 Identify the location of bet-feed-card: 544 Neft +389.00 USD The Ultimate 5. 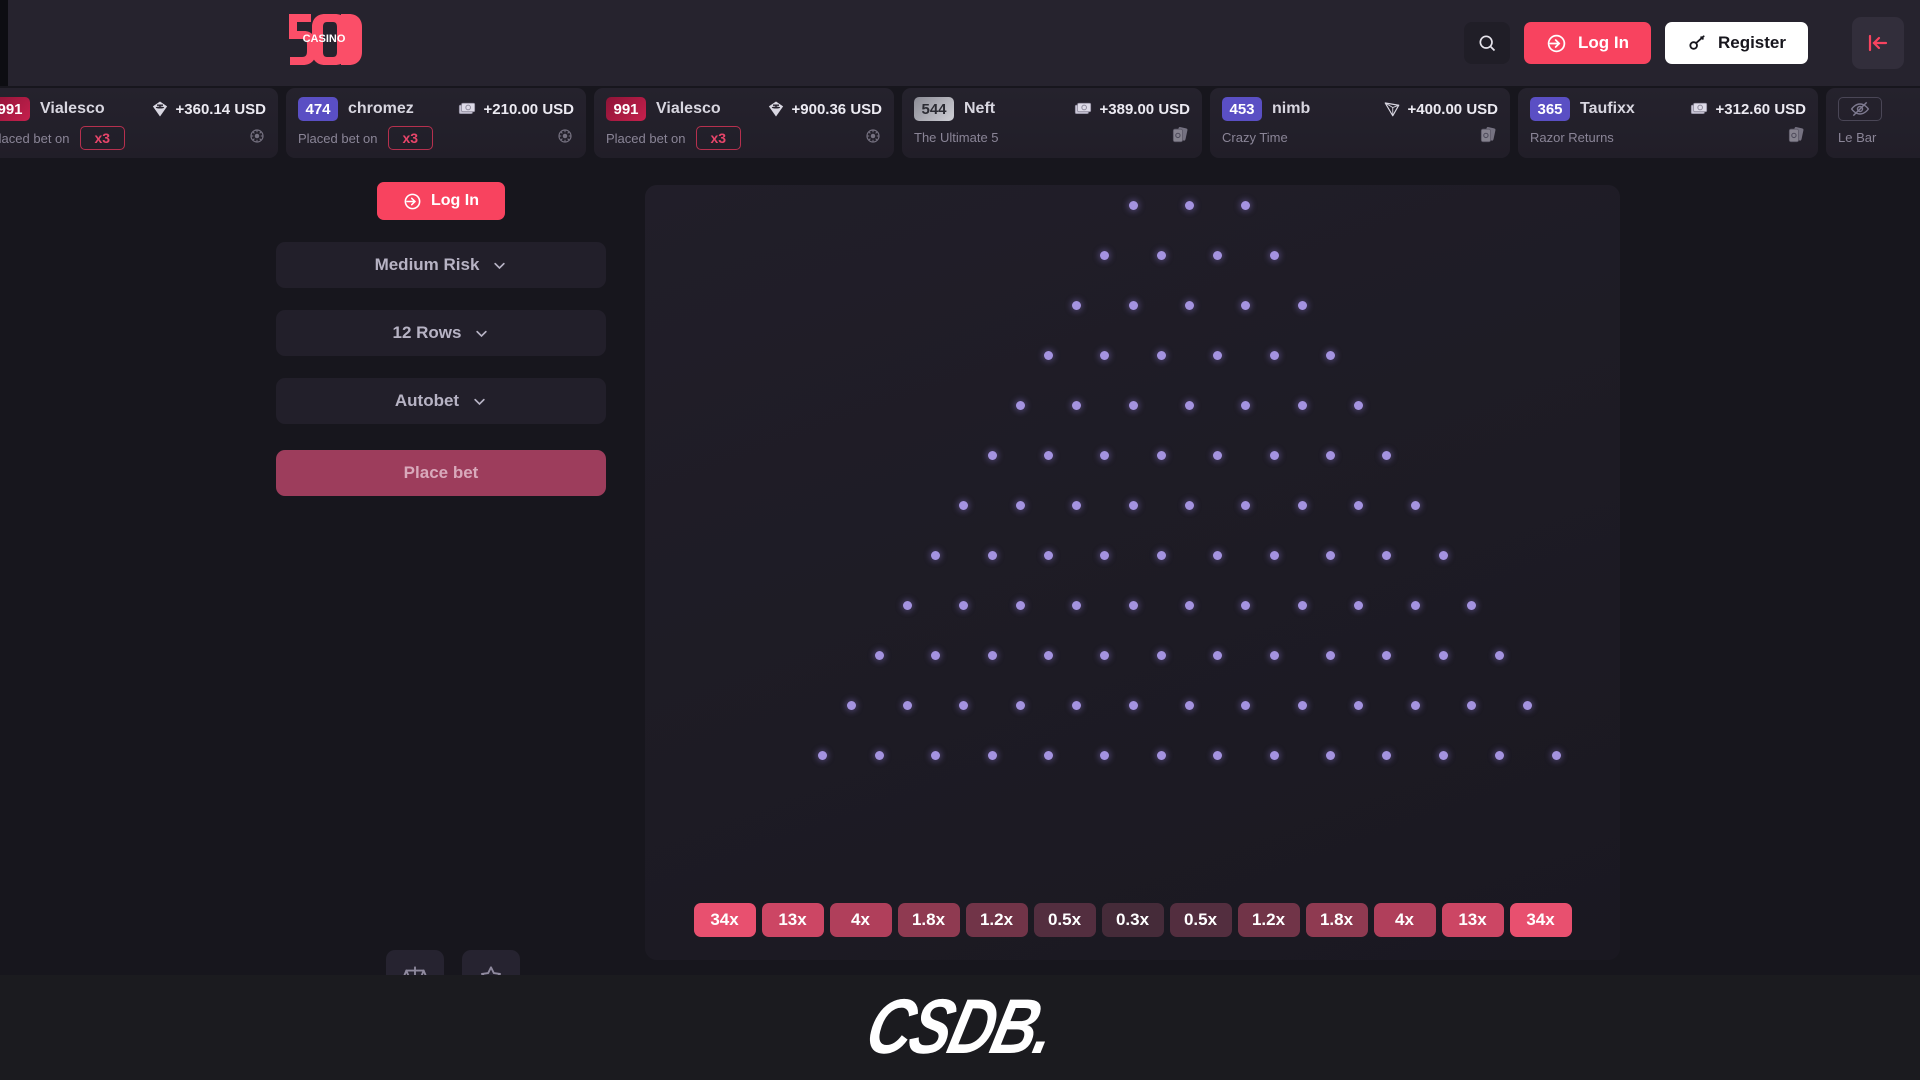
(1052, 123).